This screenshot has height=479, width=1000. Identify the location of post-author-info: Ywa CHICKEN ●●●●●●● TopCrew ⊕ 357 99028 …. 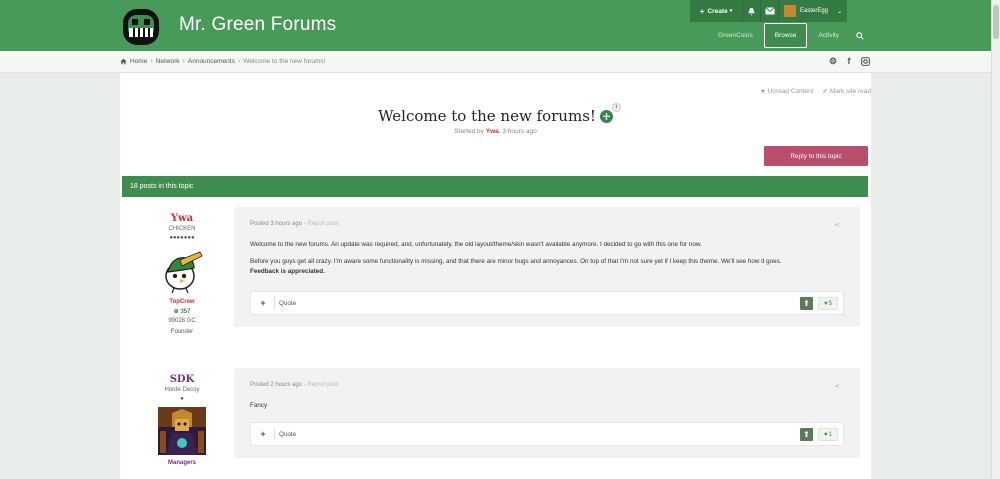
(182, 274).